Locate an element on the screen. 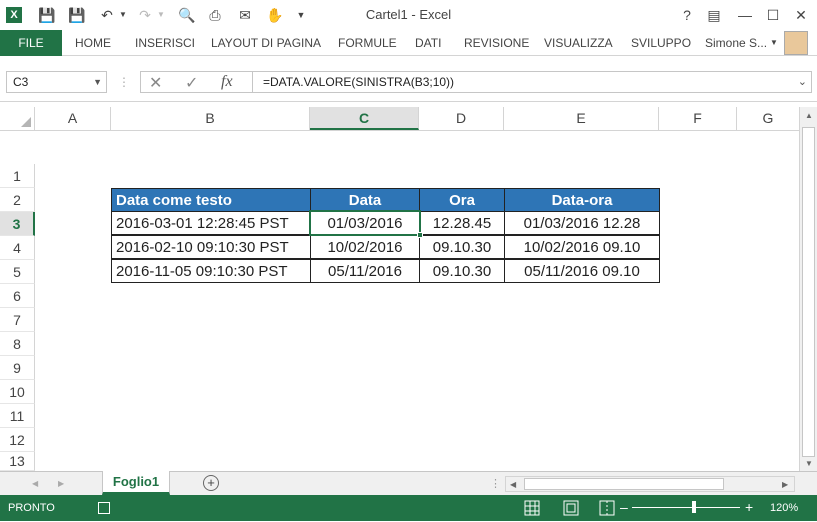 This screenshot has height=522, width=817. tab-visualizza: VISUALIZZA is located at coordinates (578, 43).